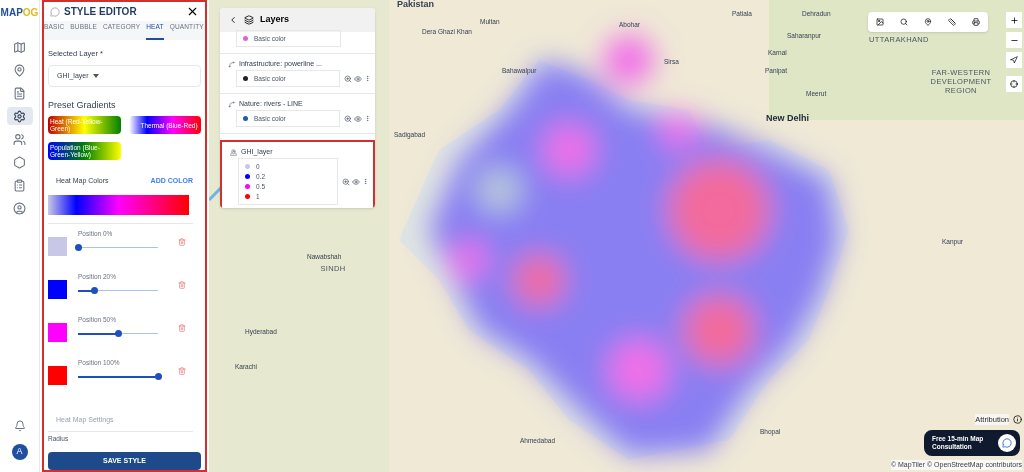 The image size is (1024, 472). What do you see at coordinates (952, 22) in the screenshot?
I see `ruler-icon` at bounding box center [952, 22].